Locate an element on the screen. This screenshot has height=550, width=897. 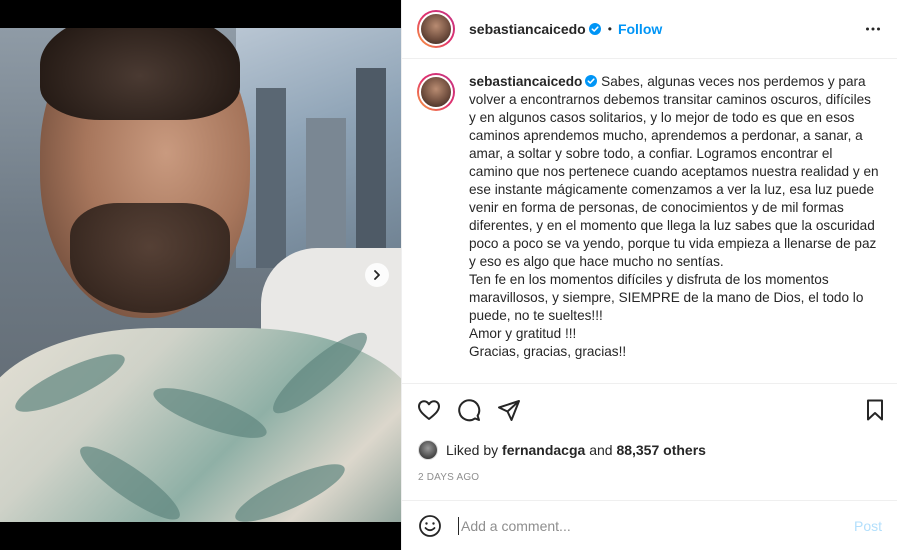
save-button is located at coordinates (876, 411).